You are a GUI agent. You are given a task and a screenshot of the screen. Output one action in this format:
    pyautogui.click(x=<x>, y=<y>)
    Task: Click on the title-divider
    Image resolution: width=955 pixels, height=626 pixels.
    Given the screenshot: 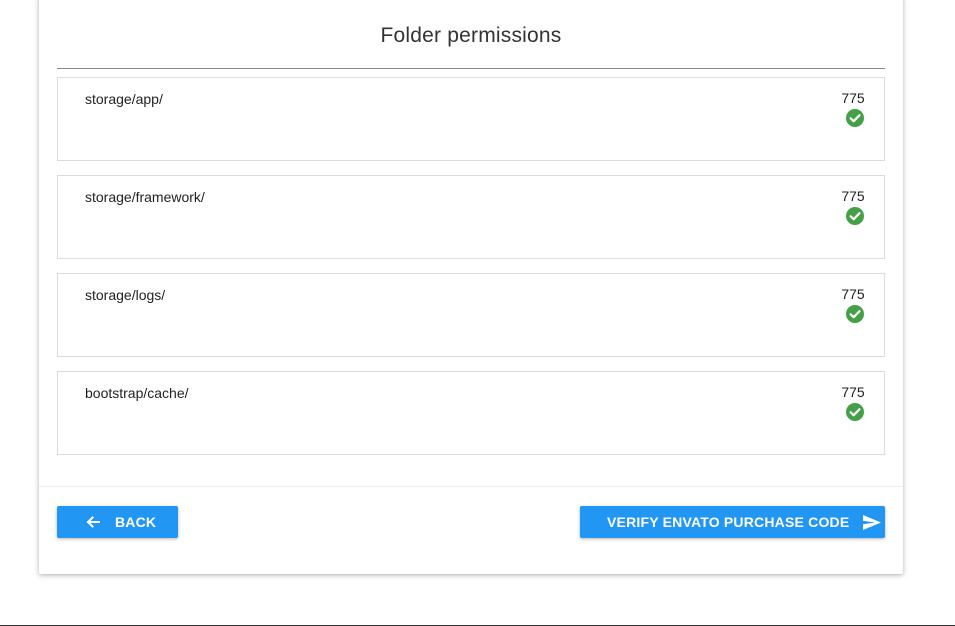 What is the action you would take?
    pyautogui.click(x=471, y=68)
    